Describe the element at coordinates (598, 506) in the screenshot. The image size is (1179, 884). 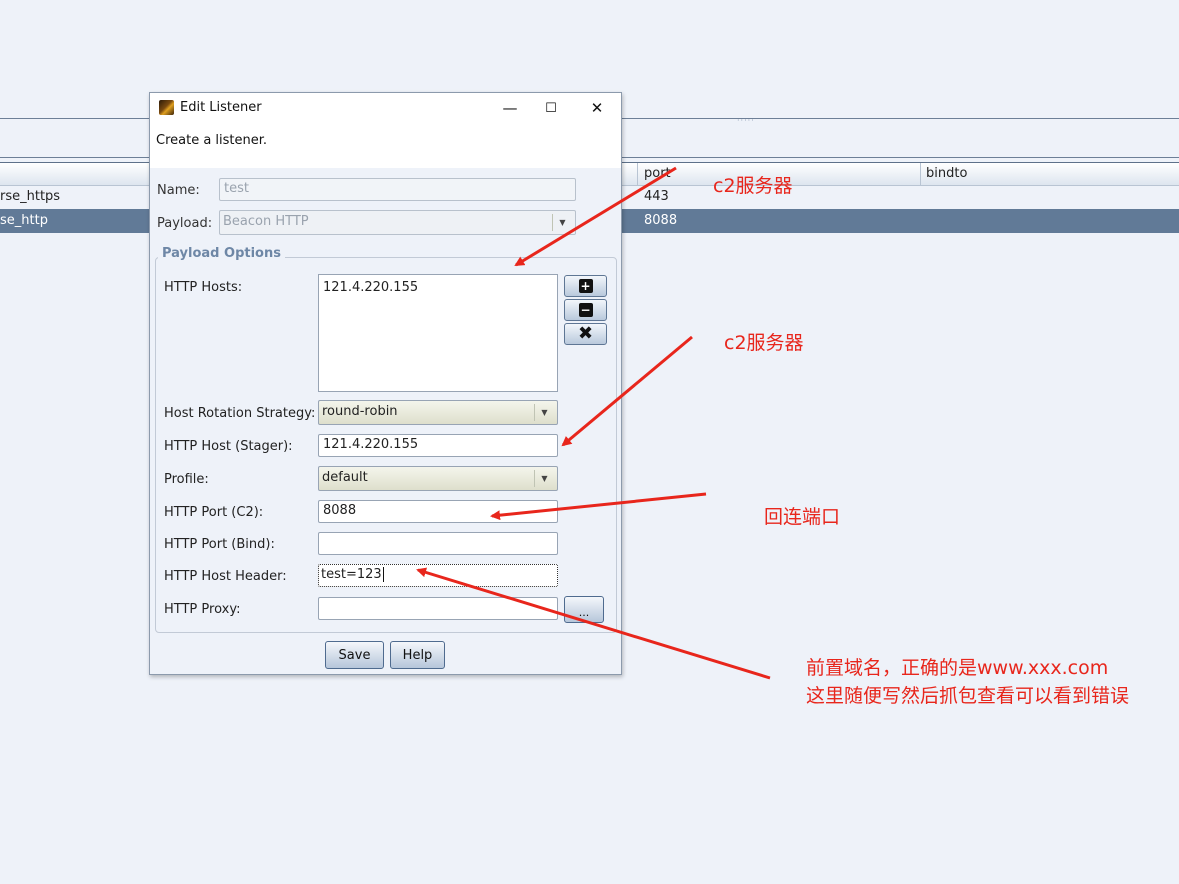
I see `arrow-to-c2-port` at that location.